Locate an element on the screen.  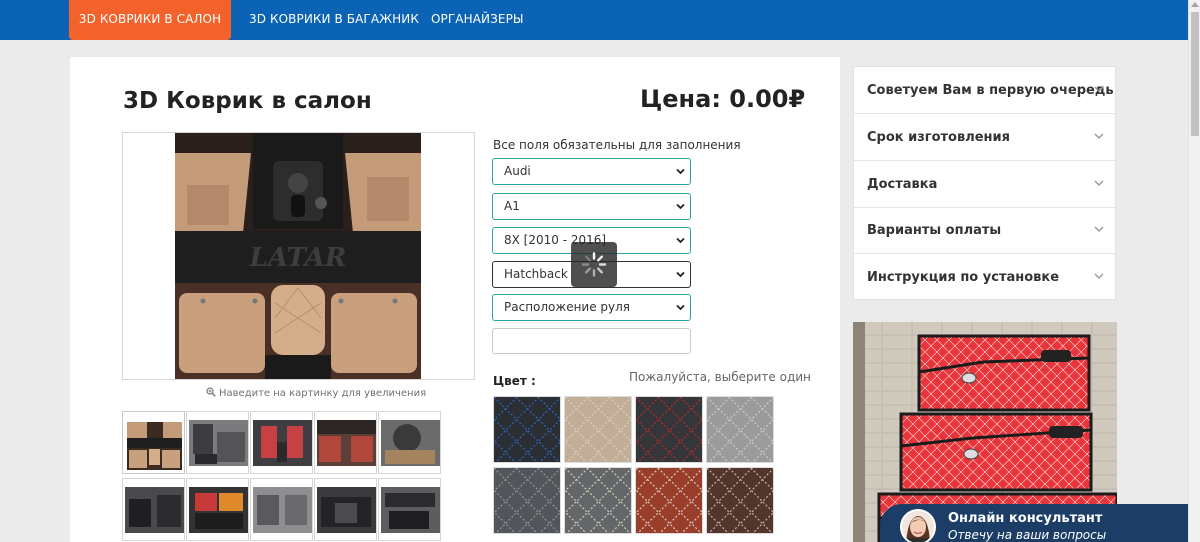
magnifier-icon is located at coordinates (211, 392).